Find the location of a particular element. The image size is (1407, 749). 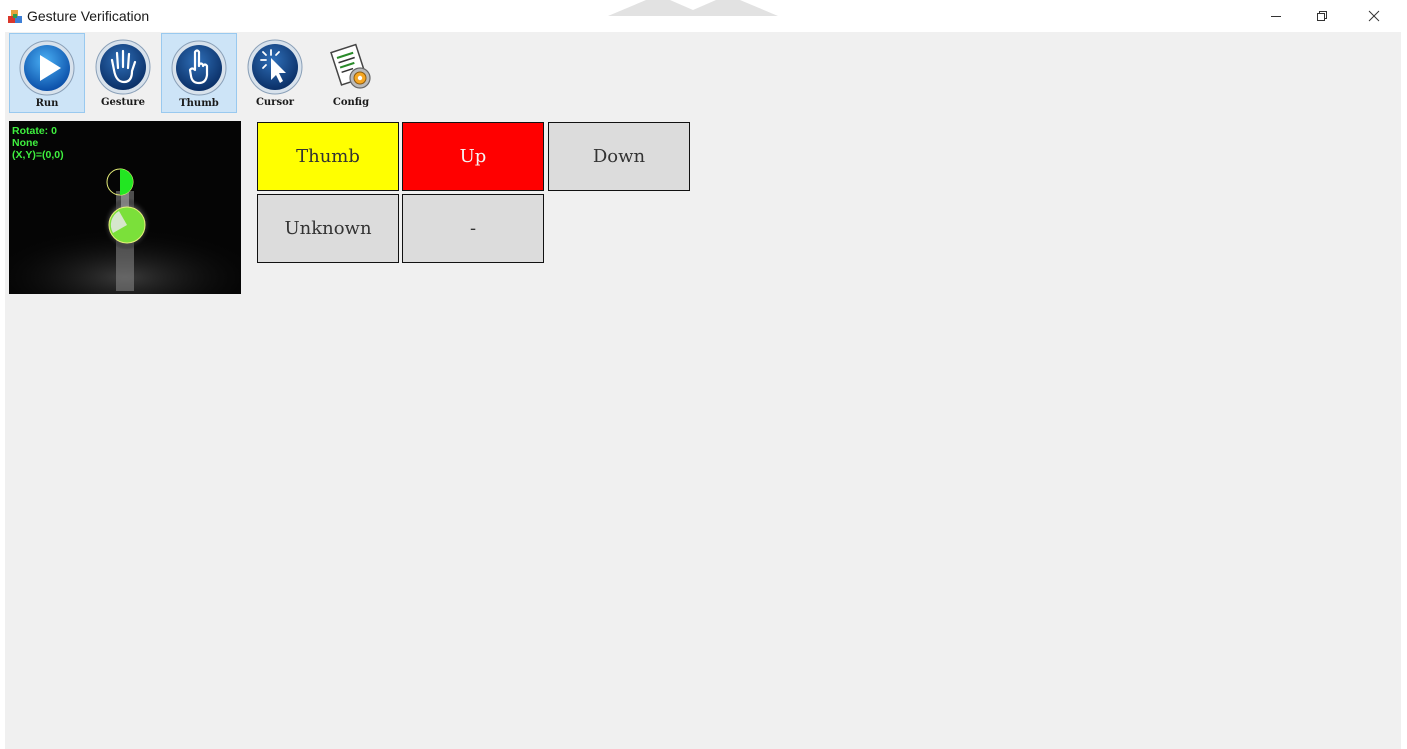

minimize-button is located at coordinates (1276, 16).